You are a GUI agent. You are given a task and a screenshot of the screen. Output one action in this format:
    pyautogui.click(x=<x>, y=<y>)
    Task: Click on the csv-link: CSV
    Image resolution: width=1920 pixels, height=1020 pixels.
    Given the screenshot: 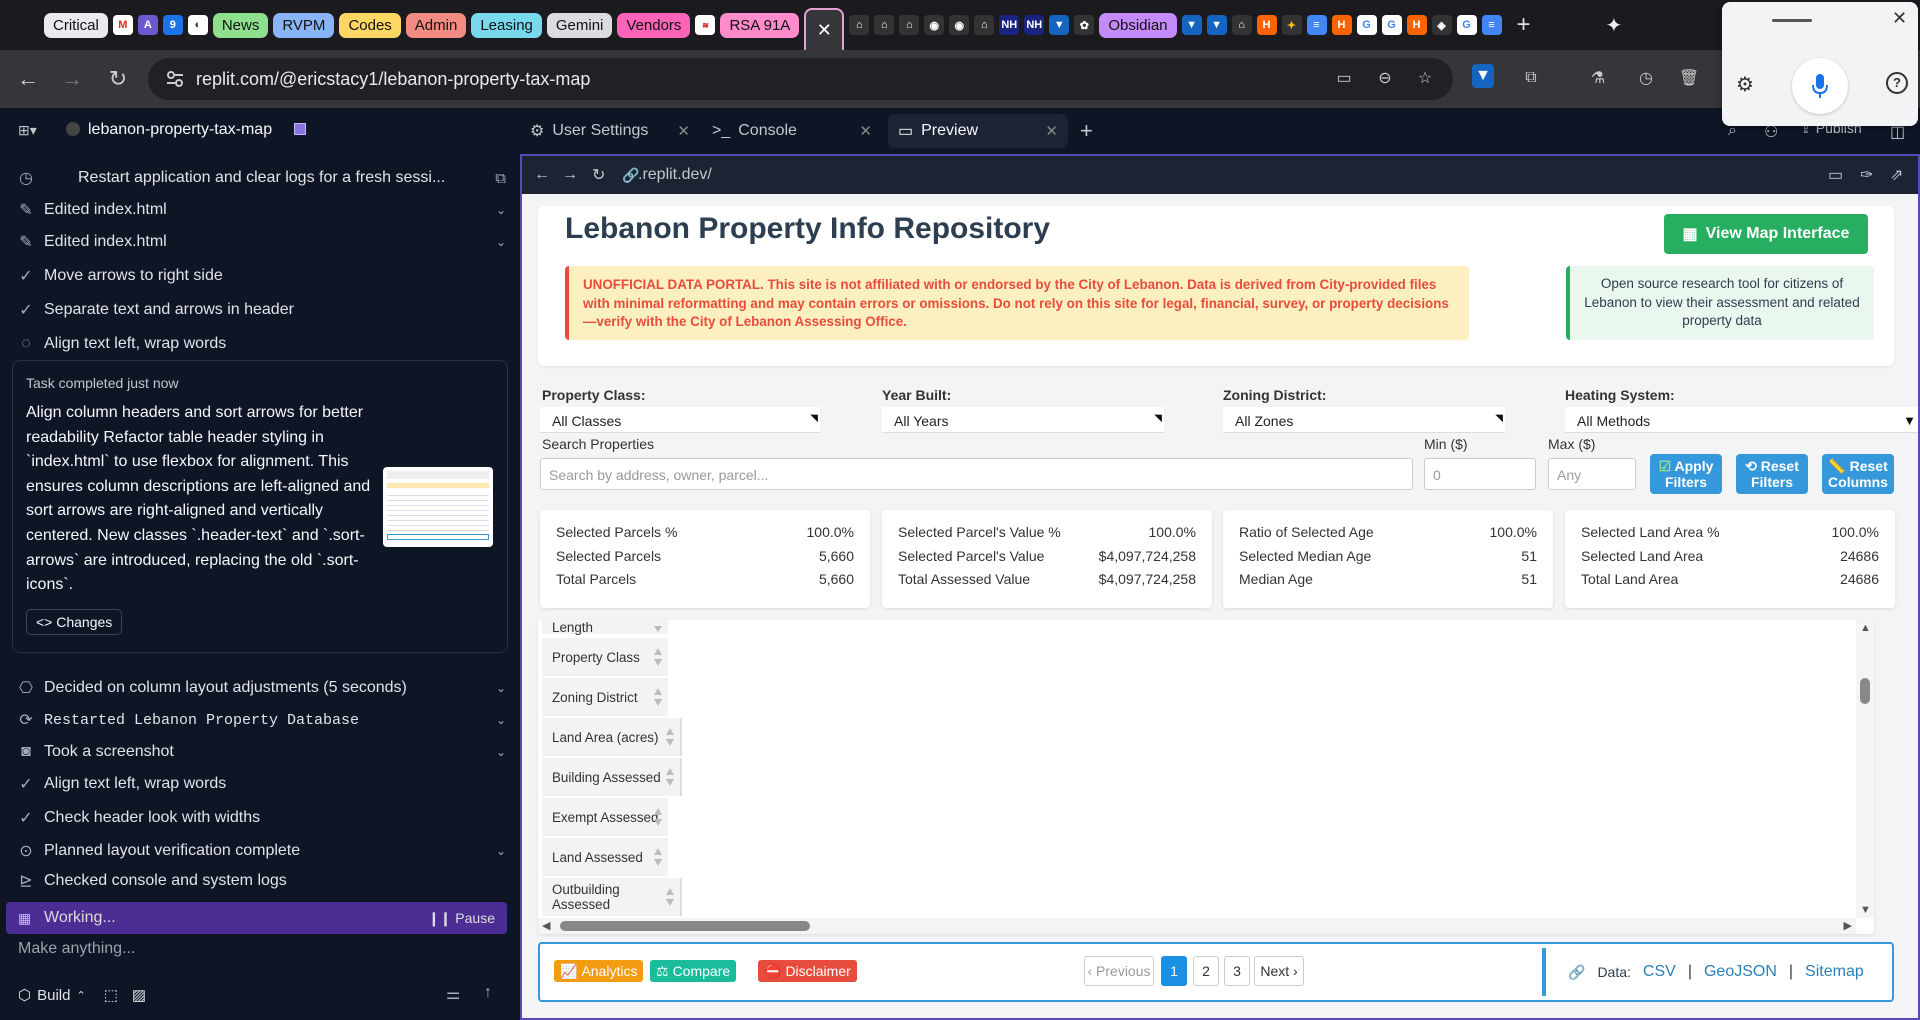 What is the action you would take?
    pyautogui.click(x=1659, y=972)
    